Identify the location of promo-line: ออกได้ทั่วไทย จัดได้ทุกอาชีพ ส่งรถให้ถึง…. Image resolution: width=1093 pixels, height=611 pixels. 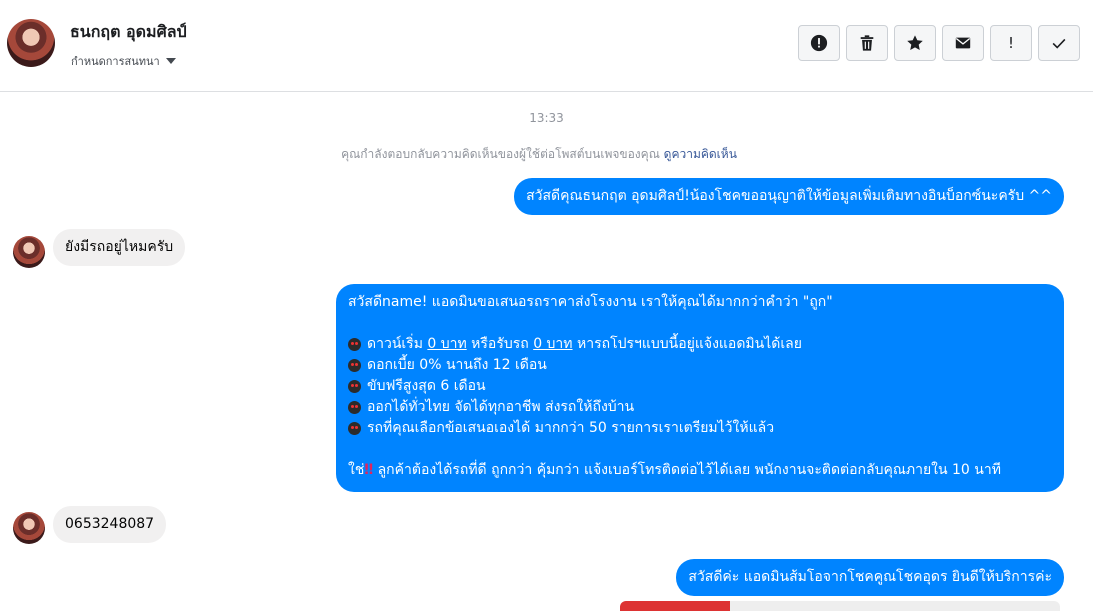
(700, 407).